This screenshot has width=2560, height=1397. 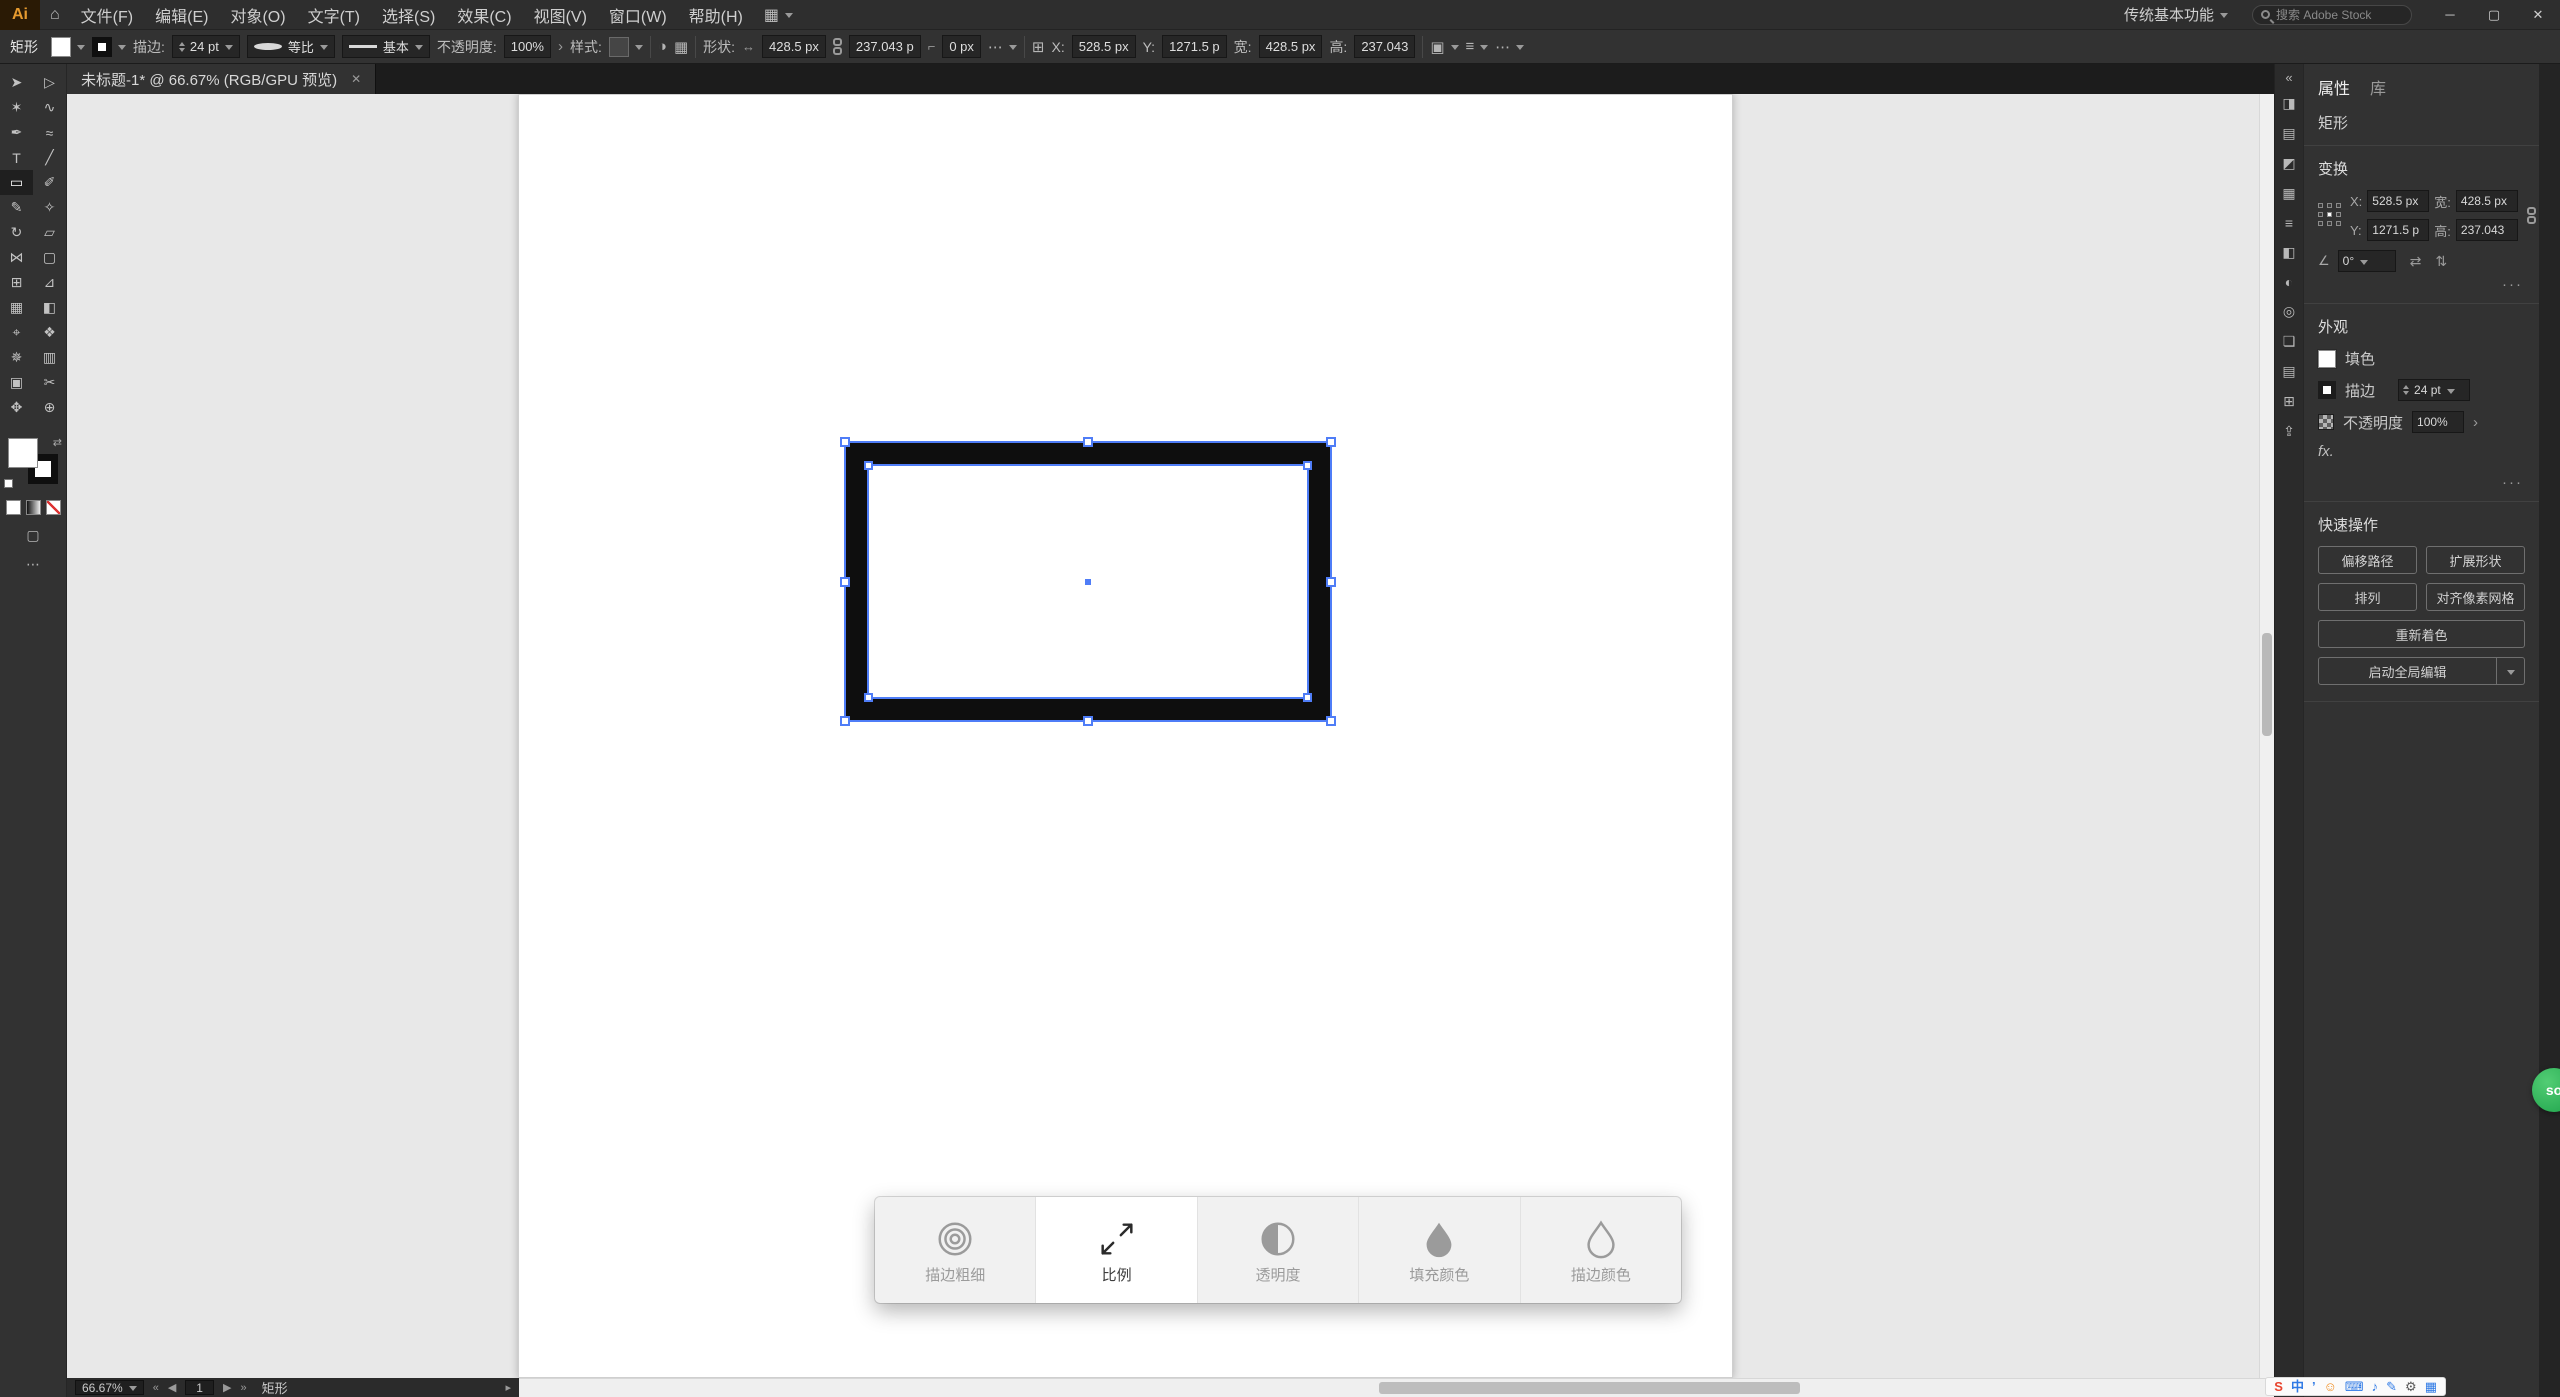 What do you see at coordinates (681, 47) in the screenshot?
I see `document-setup-icon: ▦` at bounding box center [681, 47].